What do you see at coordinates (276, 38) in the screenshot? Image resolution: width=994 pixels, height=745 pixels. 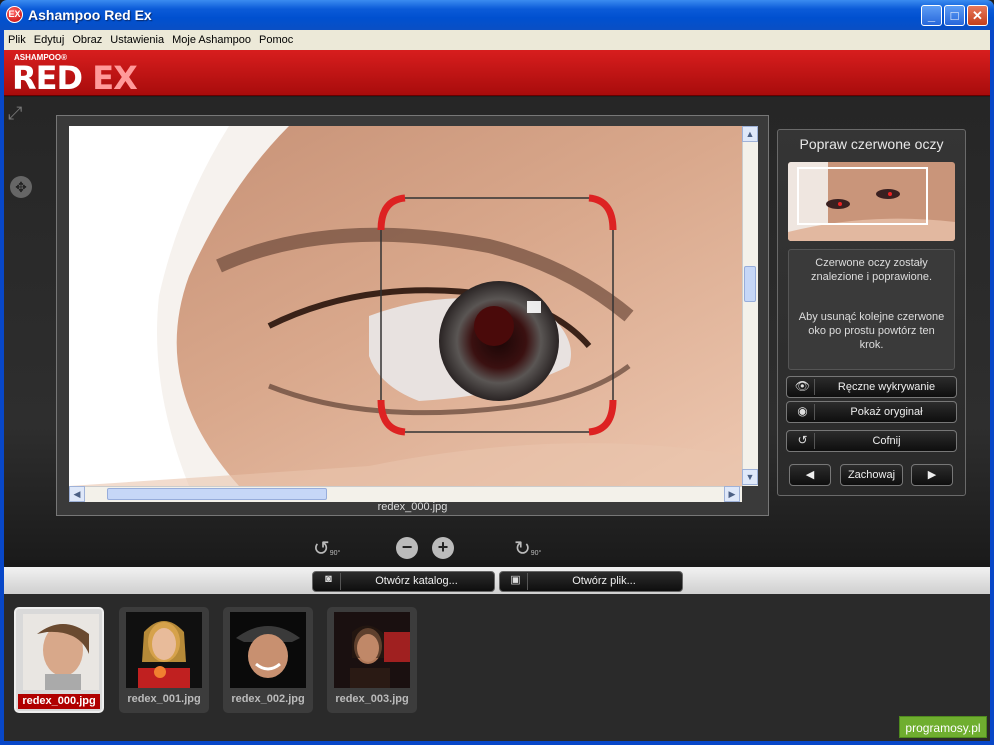 I see `menu-pomoc: Pomoc` at bounding box center [276, 38].